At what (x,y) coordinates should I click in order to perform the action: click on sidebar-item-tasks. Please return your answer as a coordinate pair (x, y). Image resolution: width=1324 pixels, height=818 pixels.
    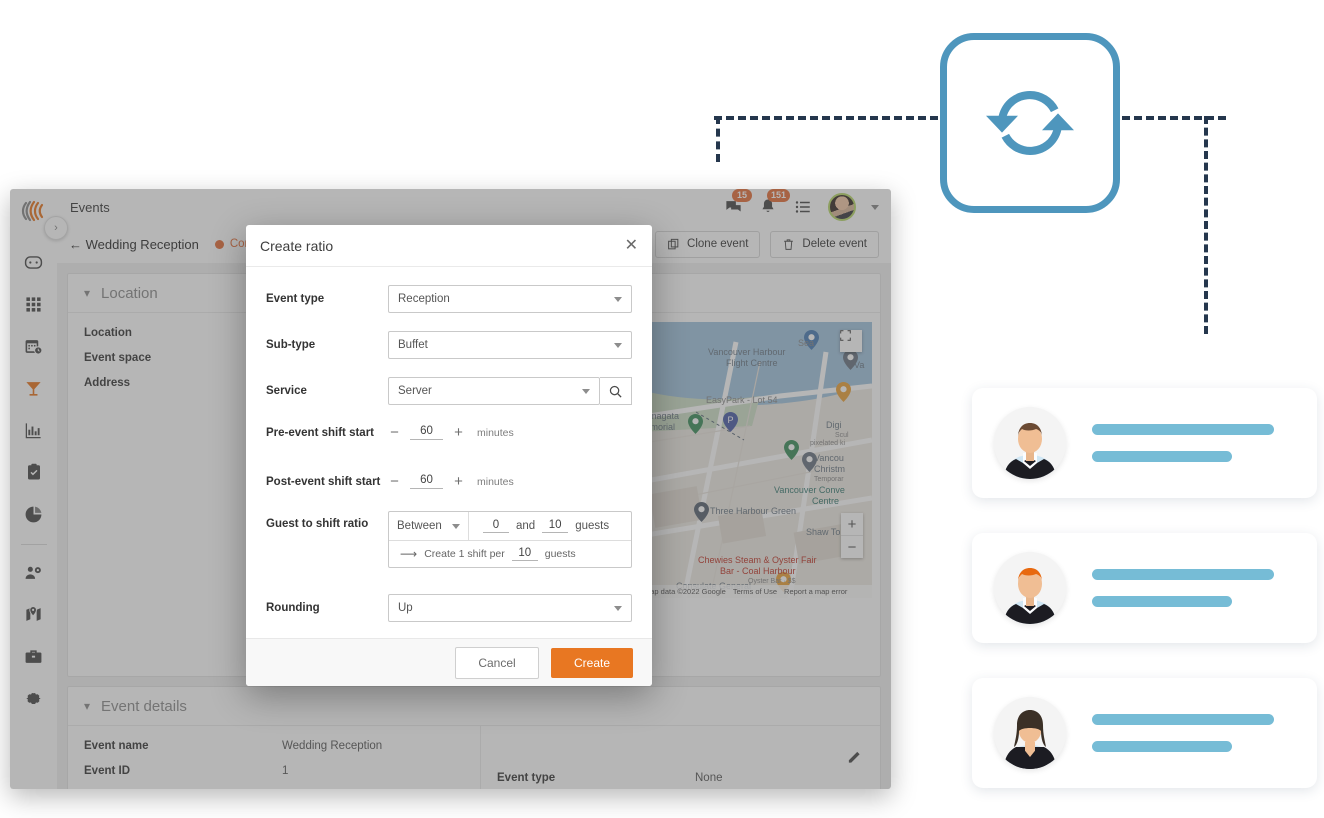
    Looking at the image, I should click on (34, 472).